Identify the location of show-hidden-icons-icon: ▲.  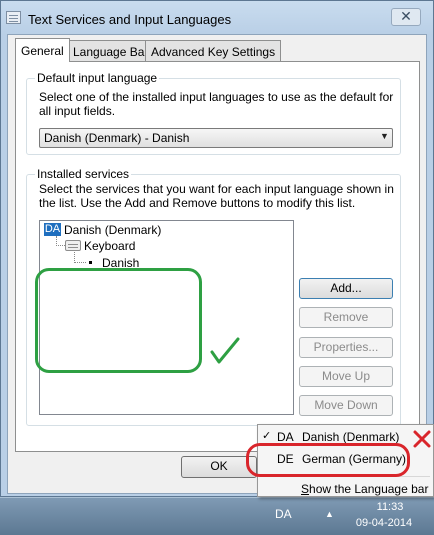
(329, 514).